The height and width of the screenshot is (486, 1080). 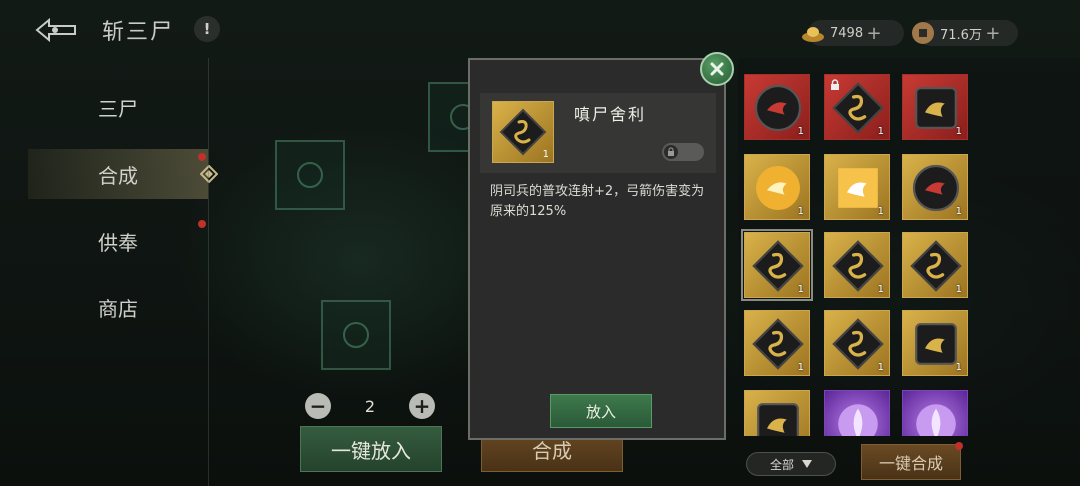 I want to click on sidebar-item-compose: 合成, so click(x=123, y=174).